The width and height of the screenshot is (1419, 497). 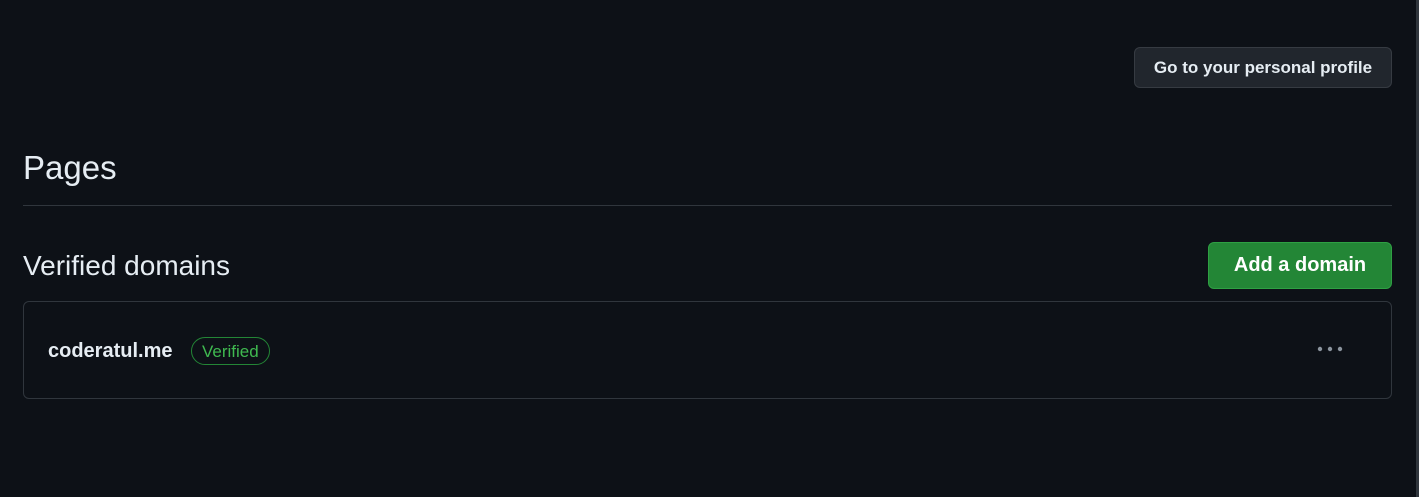 What do you see at coordinates (110, 351) in the screenshot?
I see `domain-name: coderatul.me` at bounding box center [110, 351].